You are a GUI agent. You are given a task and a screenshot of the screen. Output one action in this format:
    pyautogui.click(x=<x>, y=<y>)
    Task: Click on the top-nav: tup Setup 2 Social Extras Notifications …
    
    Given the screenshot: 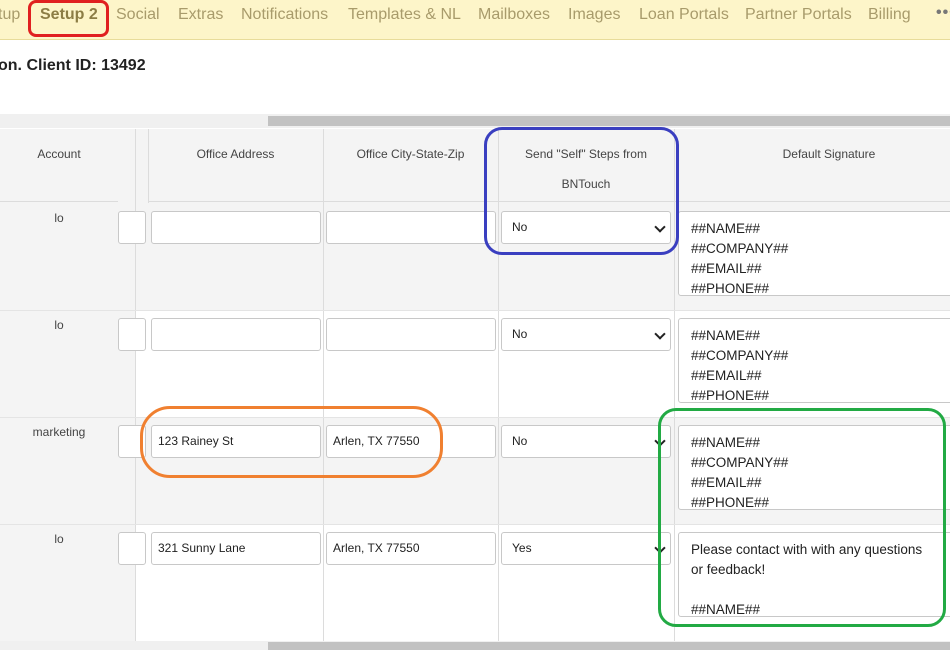 What is the action you would take?
    pyautogui.click(x=475, y=20)
    